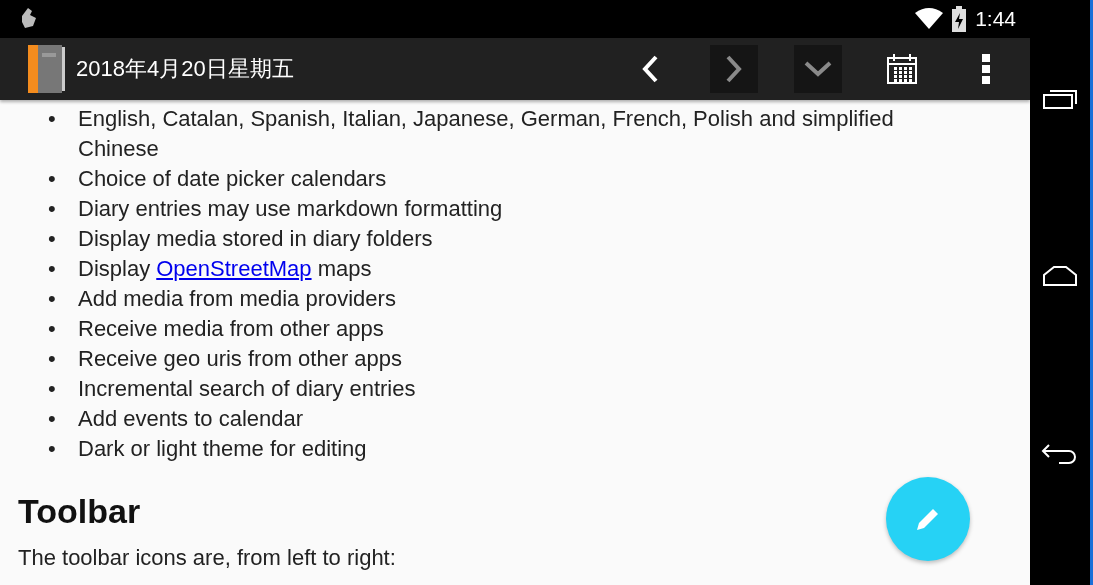 This screenshot has width=1093, height=585. I want to click on chevron-down-icon, so click(818, 69).